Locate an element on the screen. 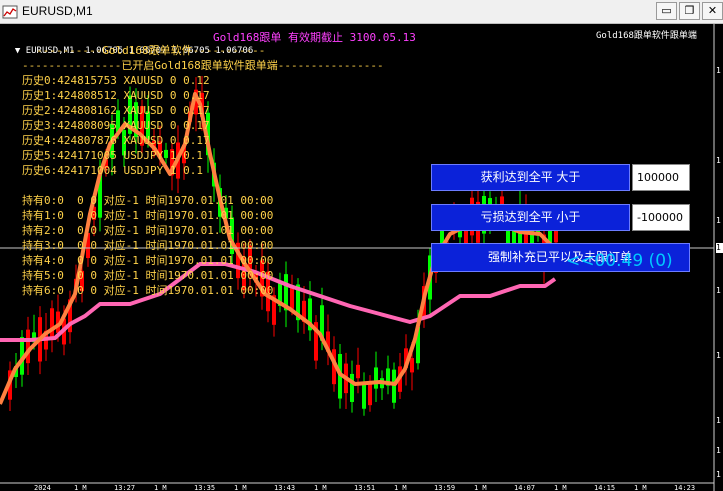  time-tick-label: 13:35 is located at coordinates (205, 487).